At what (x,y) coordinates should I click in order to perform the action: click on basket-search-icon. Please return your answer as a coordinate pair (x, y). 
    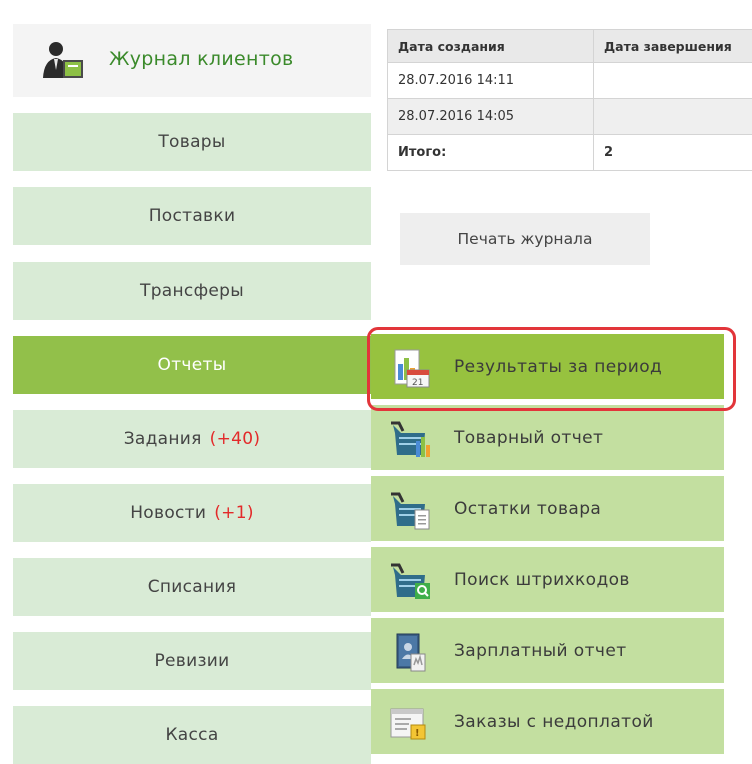
    Looking at the image, I should click on (410, 581).